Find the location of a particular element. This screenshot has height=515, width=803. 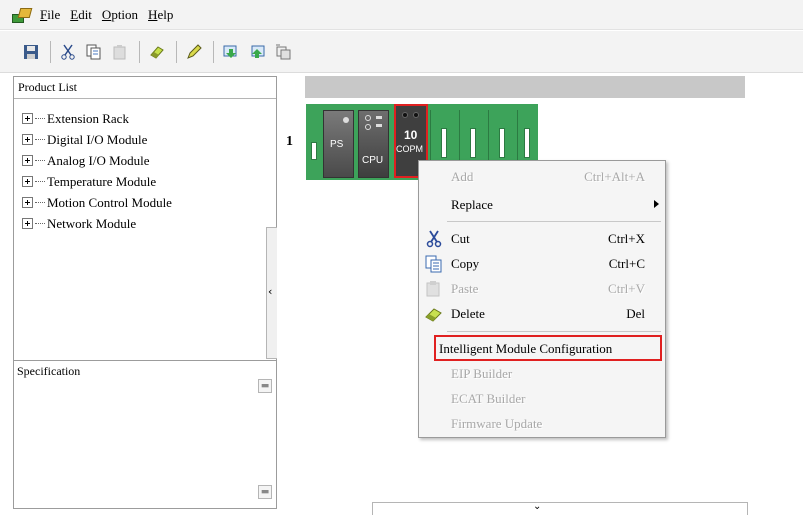

ps-module: PS is located at coordinates (338, 144).